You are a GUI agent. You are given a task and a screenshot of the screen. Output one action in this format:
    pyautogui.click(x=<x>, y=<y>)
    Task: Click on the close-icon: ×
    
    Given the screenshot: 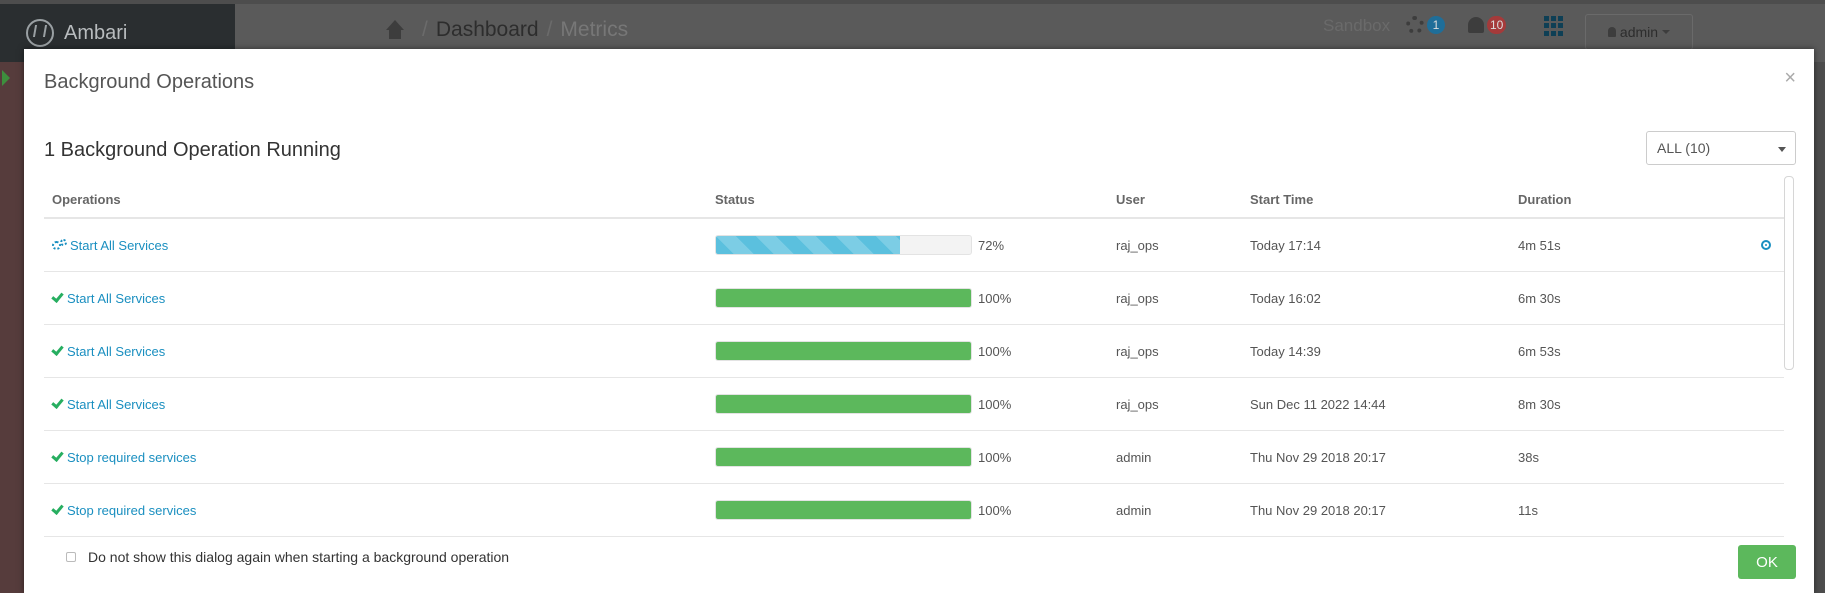 What is the action you would take?
    pyautogui.click(x=1790, y=78)
    